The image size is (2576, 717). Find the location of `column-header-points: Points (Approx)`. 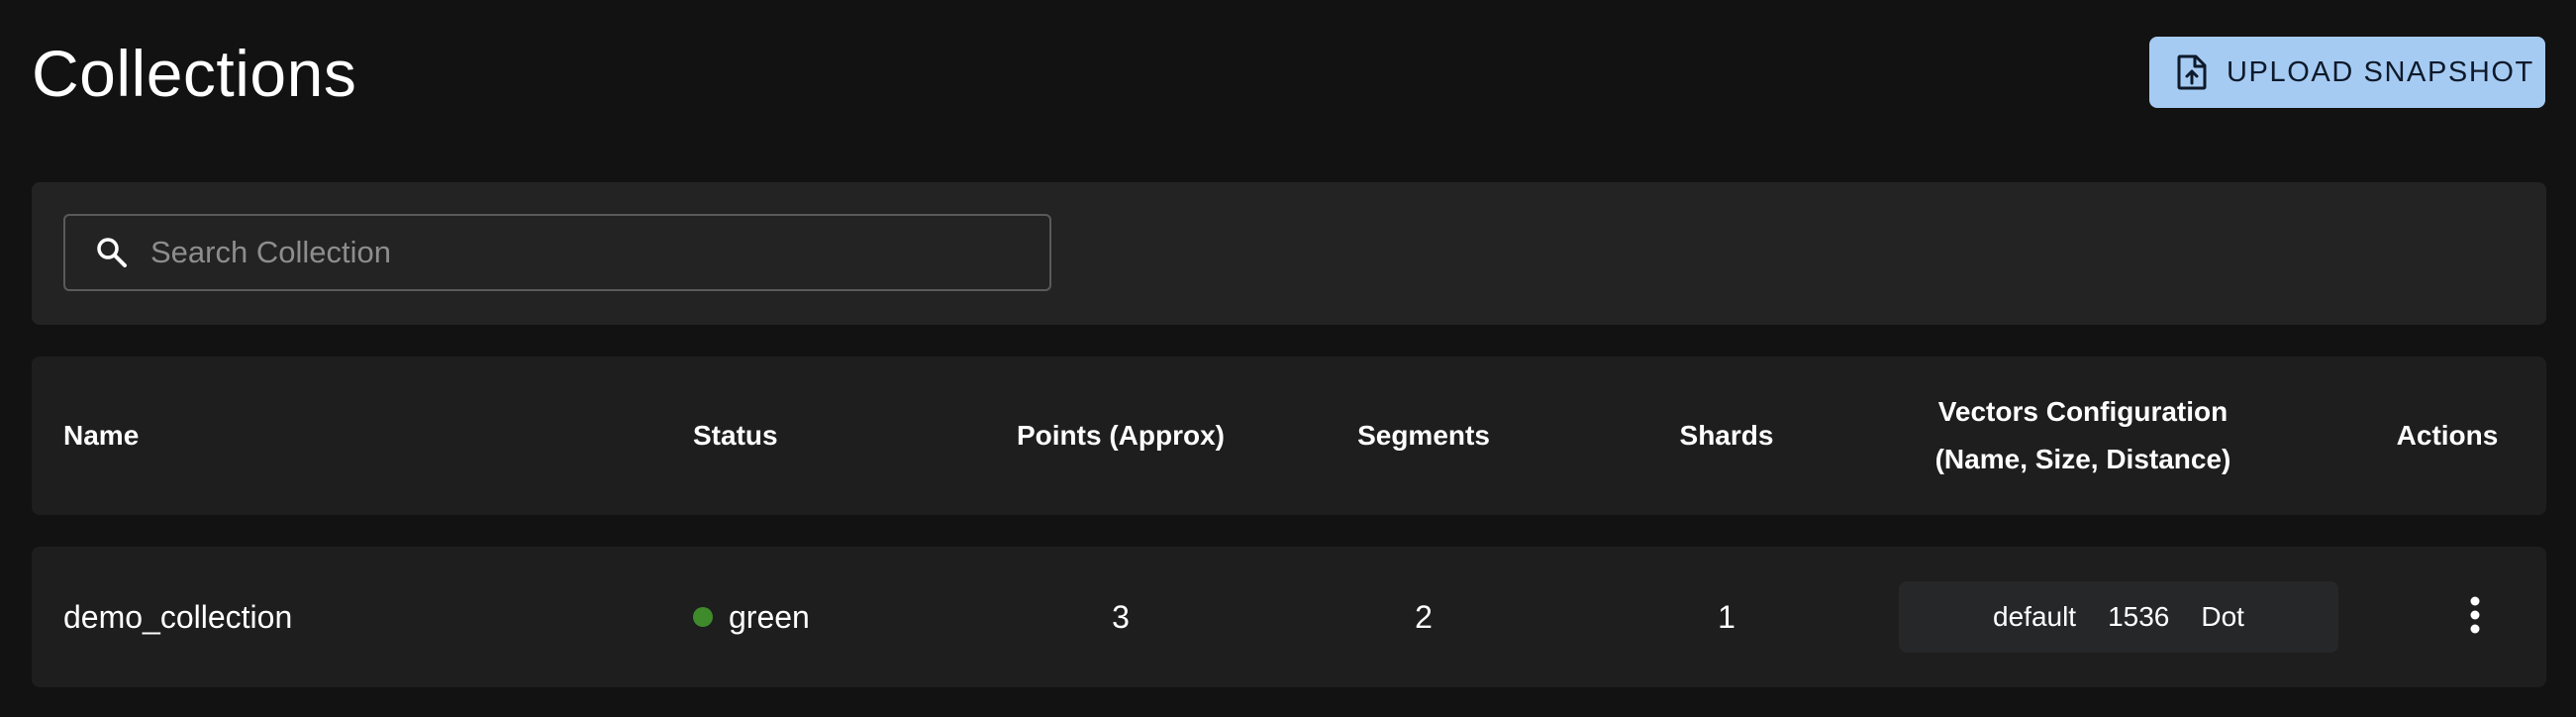

column-header-points: Points (Approx) is located at coordinates (1121, 436).